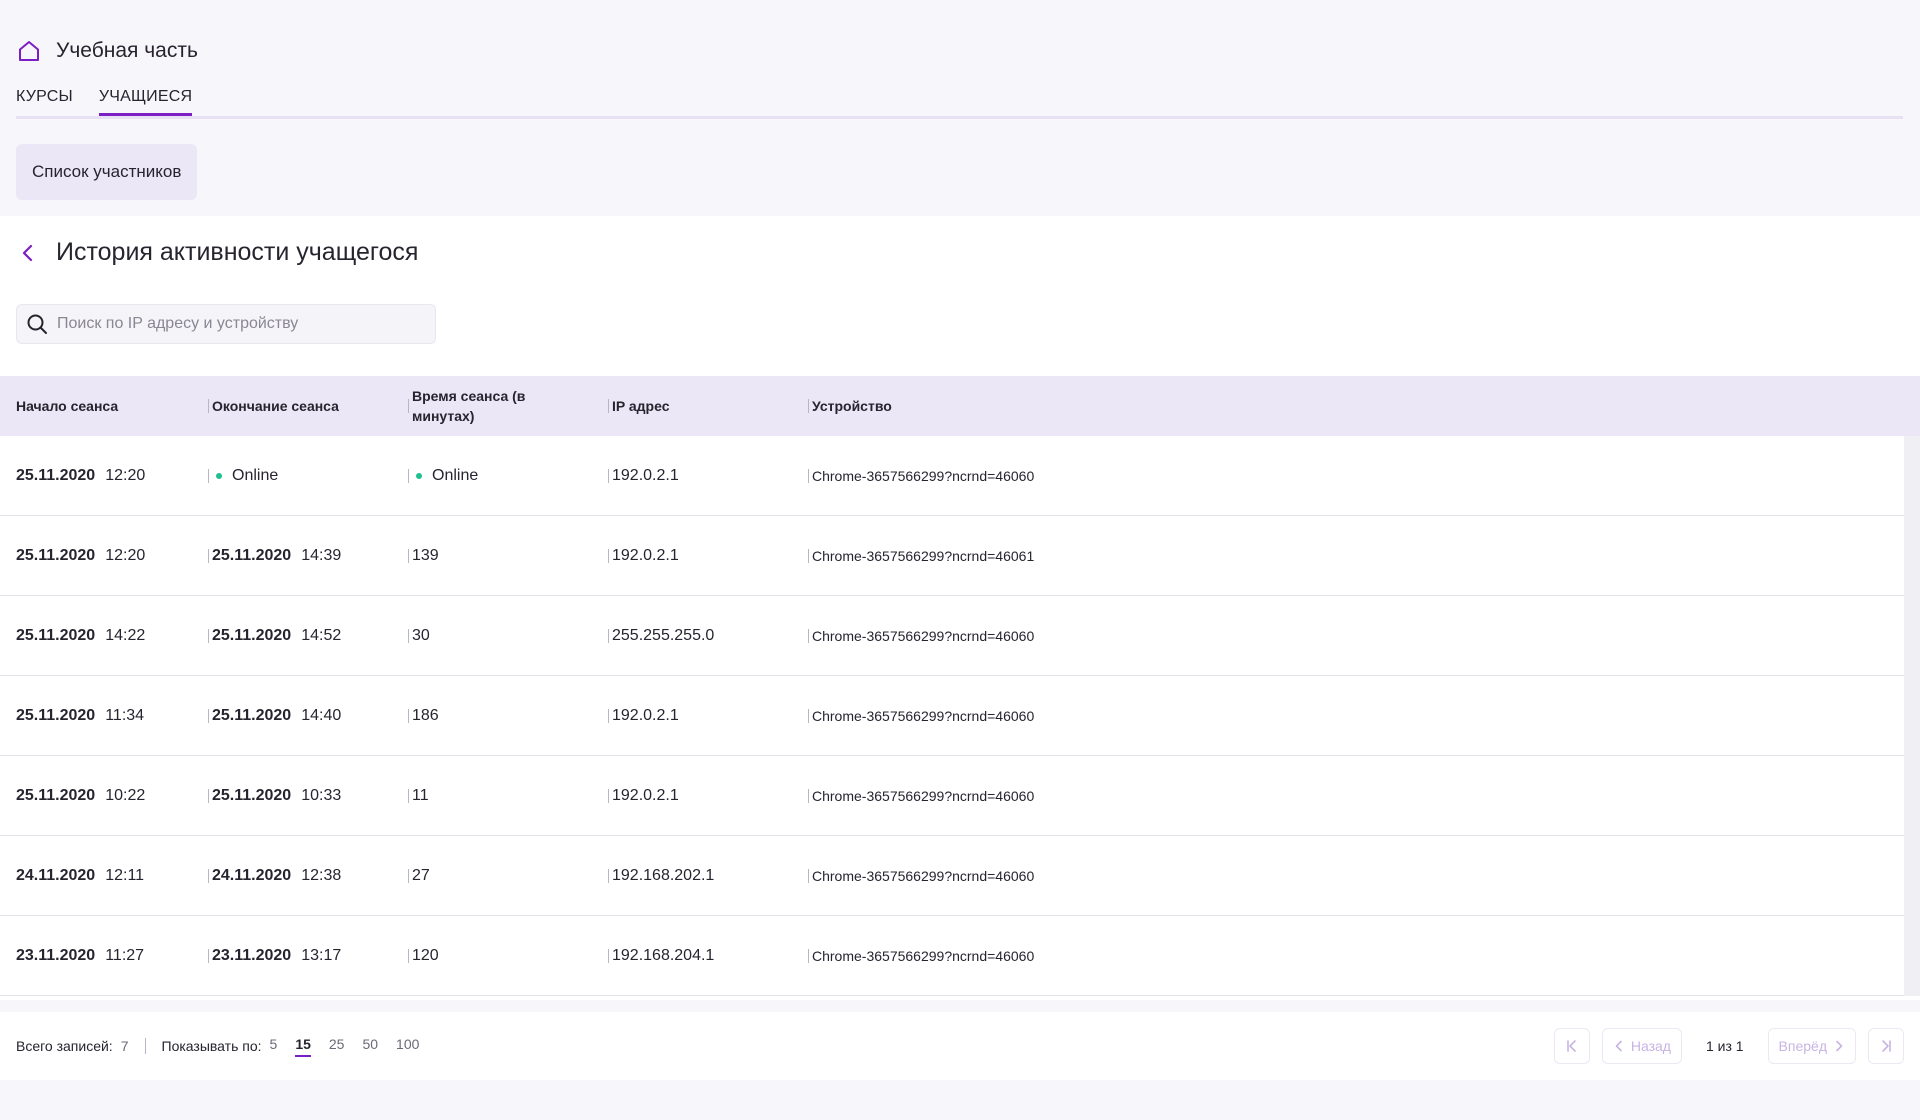  Describe the element at coordinates (145, 102) in the screenshot. I see `tab-students: УЧАЩИЕСЯ` at that location.